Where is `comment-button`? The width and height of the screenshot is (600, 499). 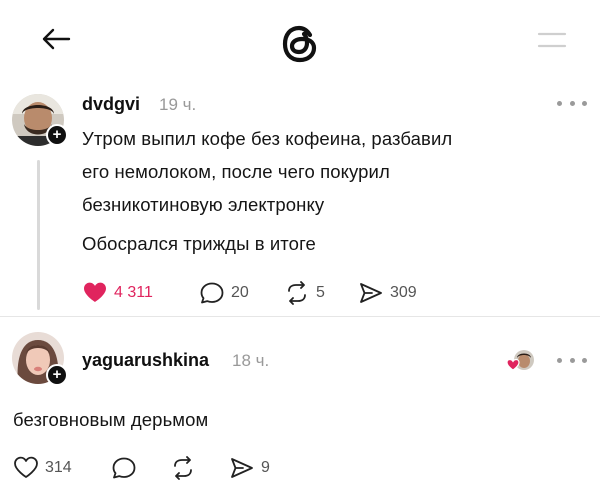 comment-button is located at coordinates (124, 468).